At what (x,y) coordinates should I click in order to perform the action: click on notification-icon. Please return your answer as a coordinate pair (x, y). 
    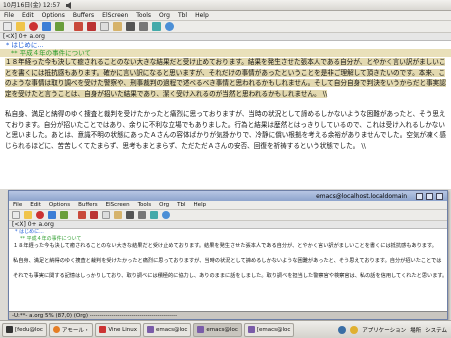
    Looking at the image, I should click on (354, 329).